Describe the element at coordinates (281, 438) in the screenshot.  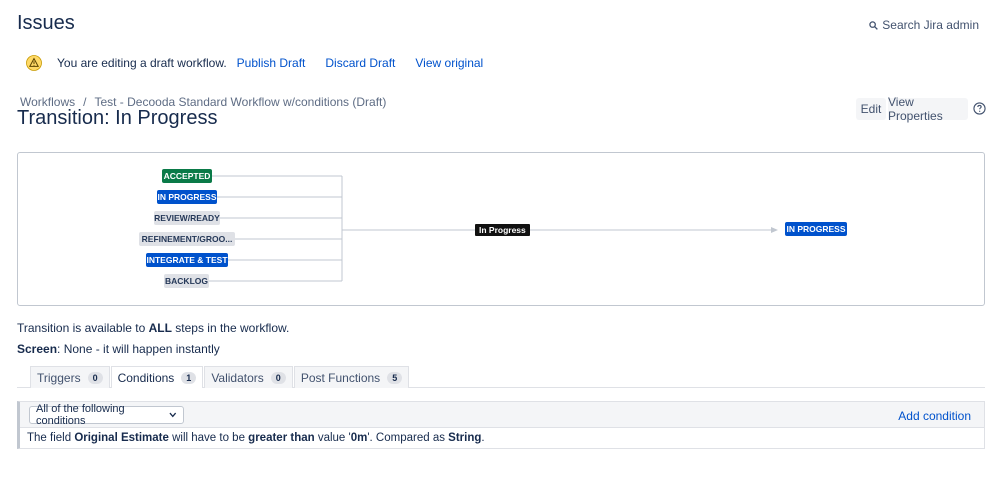
I see `condition-operator: greater than` at that location.